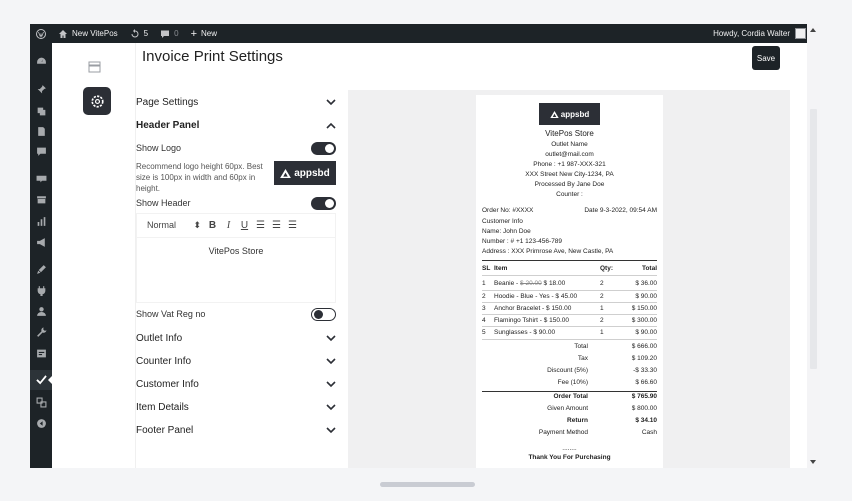 The height and width of the screenshot is (501, 852). What do you see at coordinates (228, 225) in the screenshot?
I see `italic-button: I` at bounding box center [228, 225].